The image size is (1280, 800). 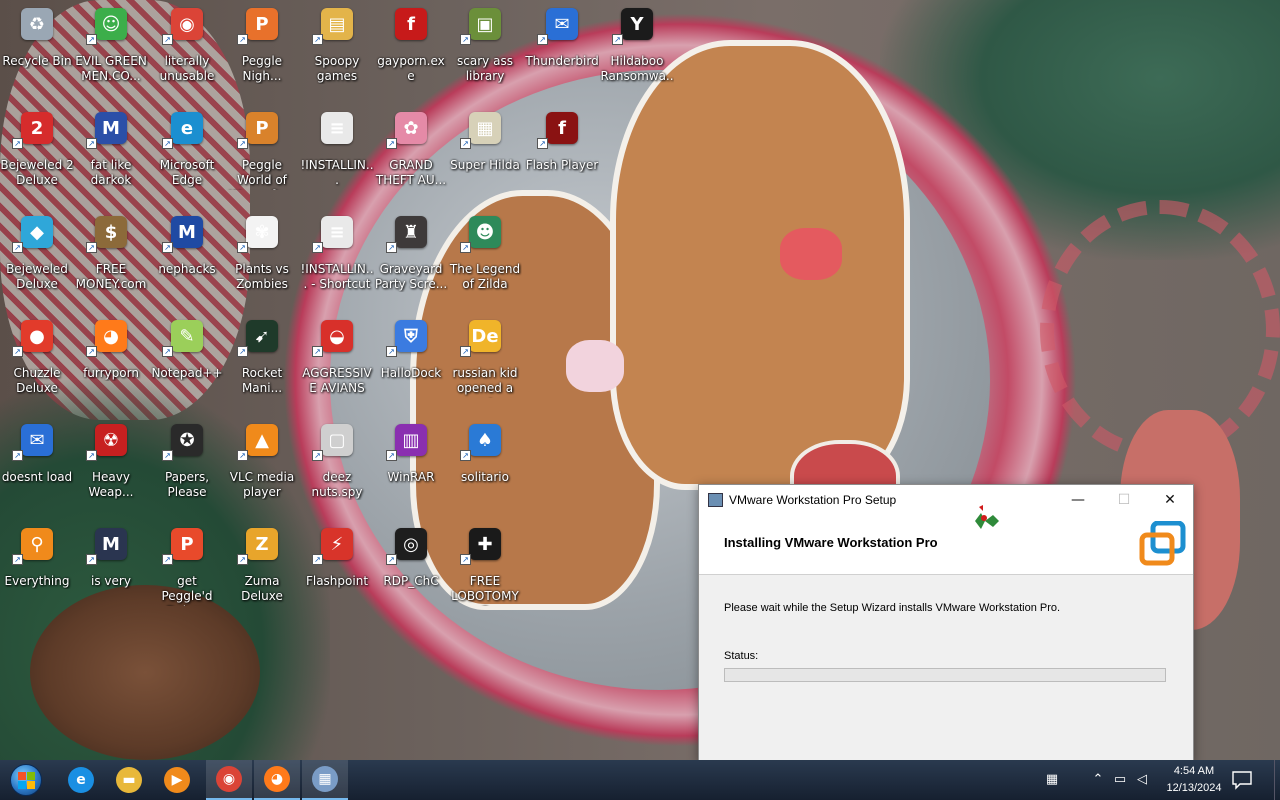 I want to click on flash-player-icon: f, so click(x=562, y=128).